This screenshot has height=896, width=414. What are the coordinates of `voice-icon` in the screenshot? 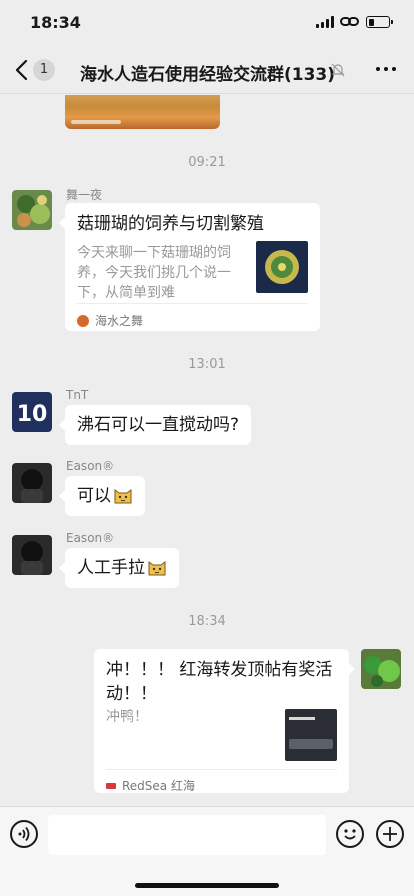 It's located at (24, 834).